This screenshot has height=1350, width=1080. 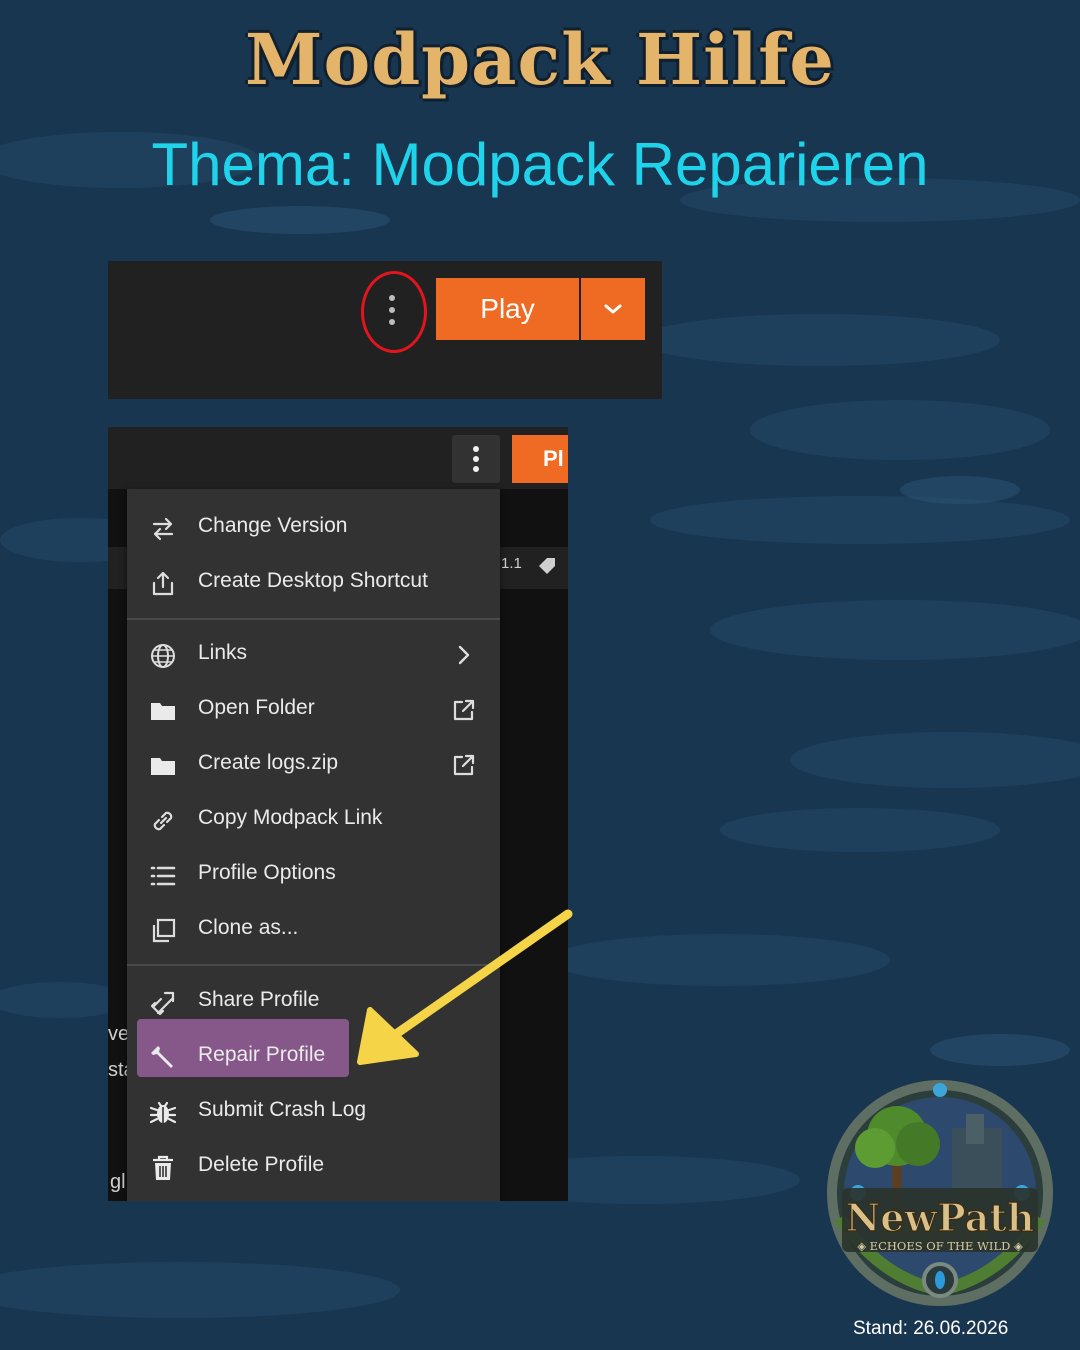 I want to click on menu-item-label: Copy Modpack Link, so click(x=290, y=817).